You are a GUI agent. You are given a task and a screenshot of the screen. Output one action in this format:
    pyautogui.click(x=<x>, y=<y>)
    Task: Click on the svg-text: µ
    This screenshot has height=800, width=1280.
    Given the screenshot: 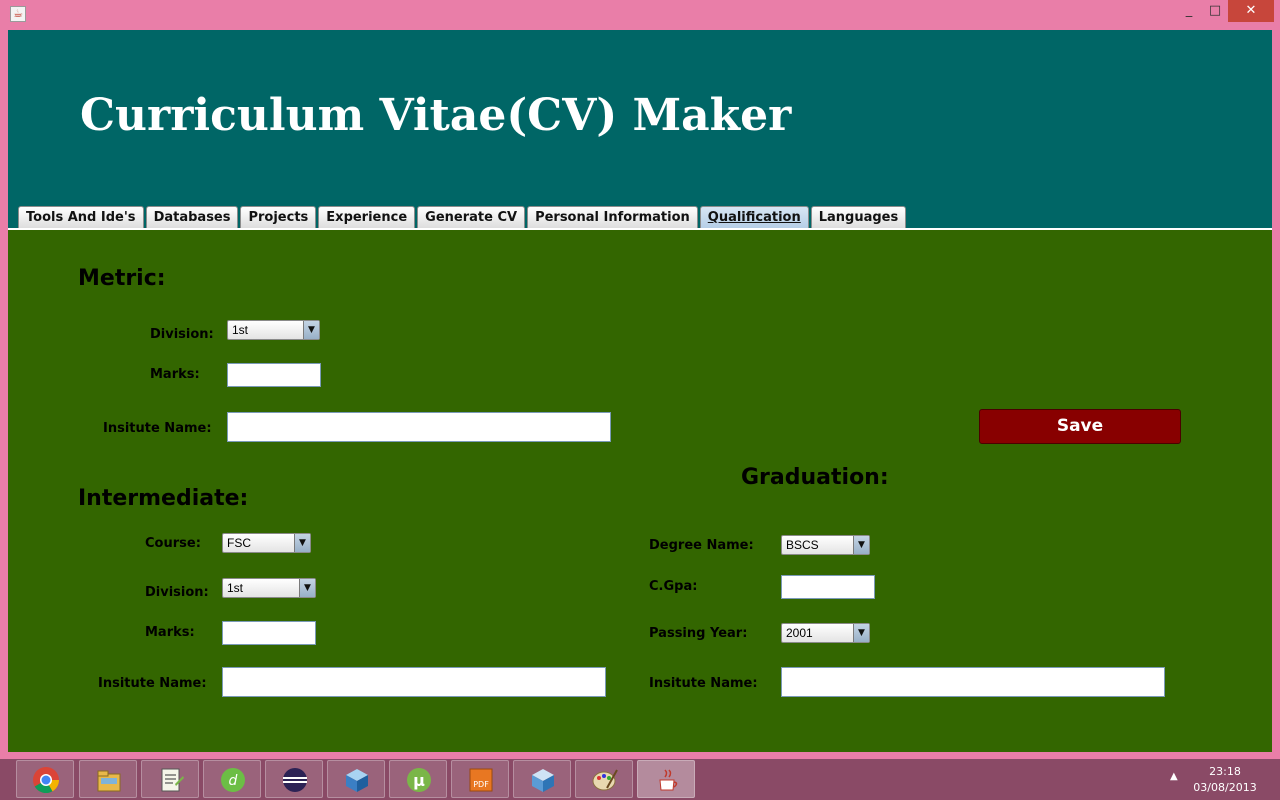 What is the action you would take?
    pyautogui.click(x=419, y=780)
    